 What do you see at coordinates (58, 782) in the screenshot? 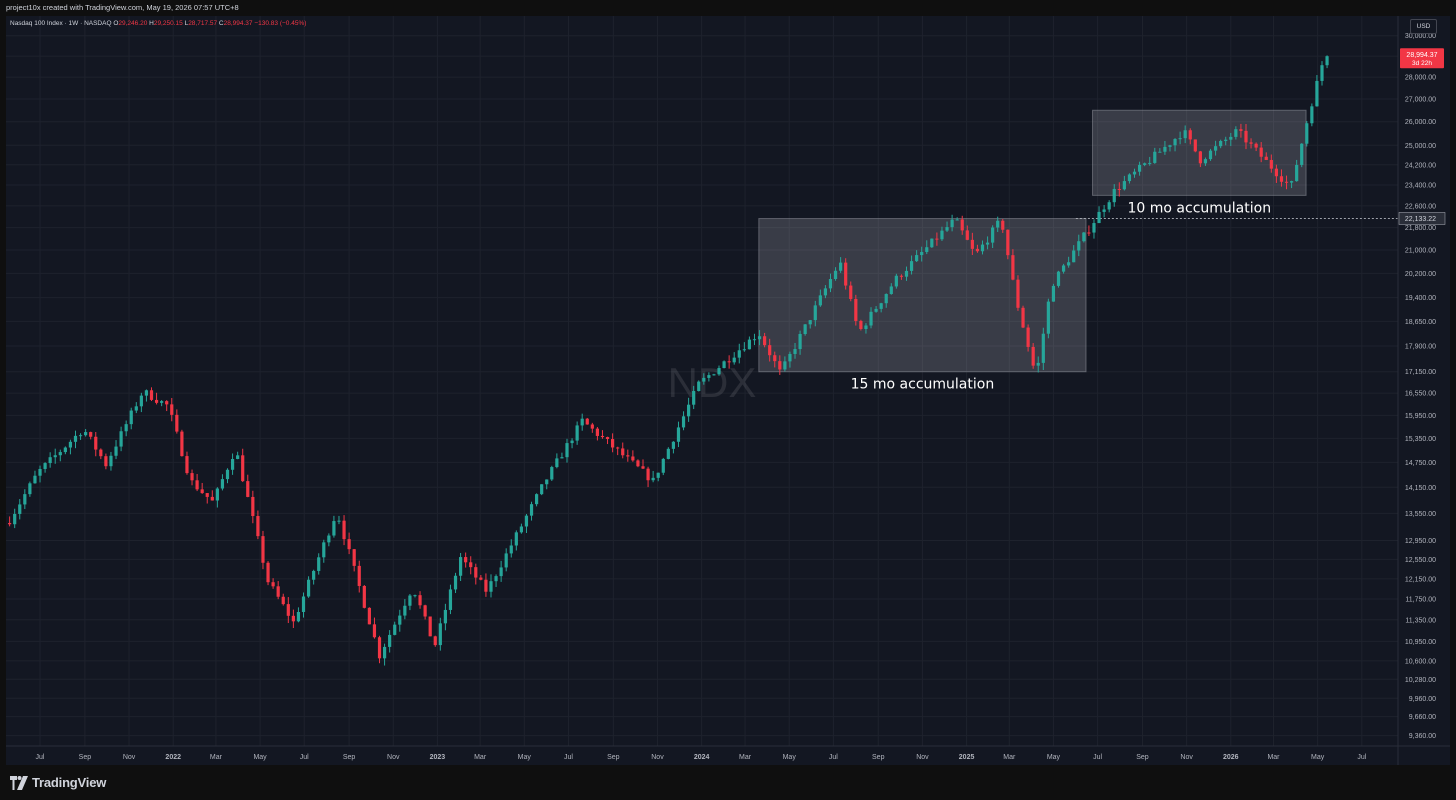
I see `tradingview-brand: TradingView` at bounding box center [58, 782].